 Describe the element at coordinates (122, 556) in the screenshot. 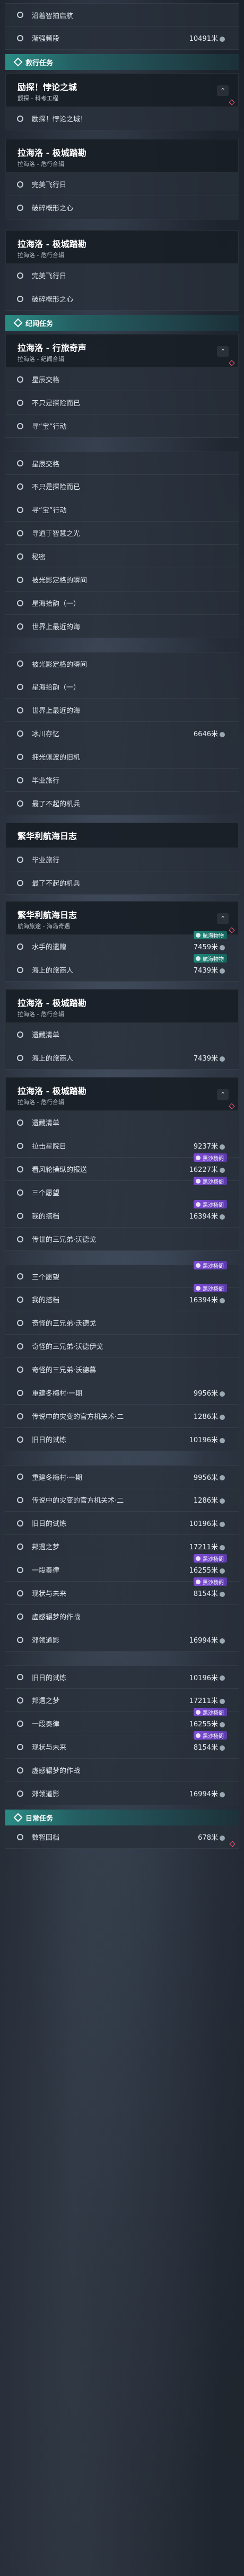

I see `quest-row: 秘密` at that location.